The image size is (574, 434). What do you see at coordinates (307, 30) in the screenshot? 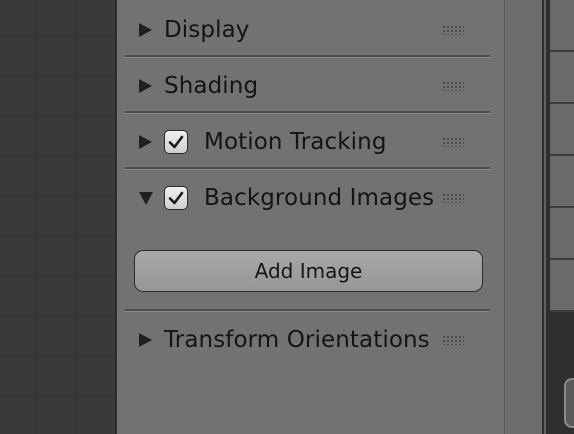
I see `panel-display: Display` at bounding box center [307, 30].